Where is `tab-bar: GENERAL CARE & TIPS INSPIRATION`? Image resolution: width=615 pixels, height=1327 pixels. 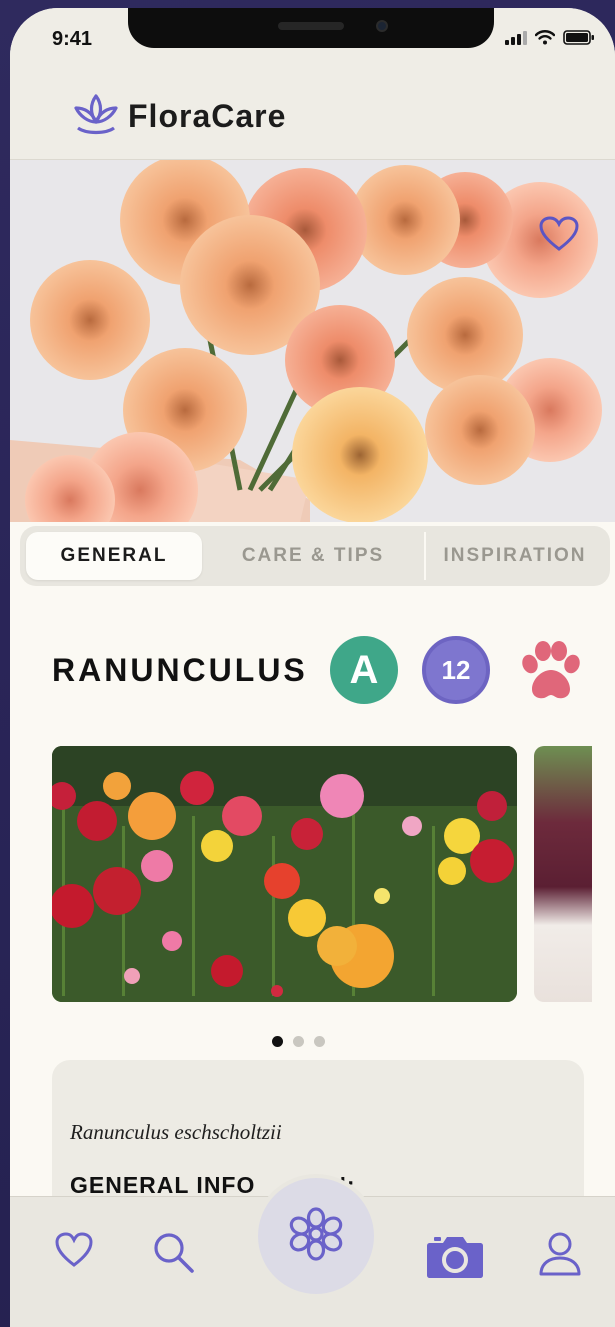
tab-bar: GENERAL CARE & TIPS INSPIRATION is located at coordinates (315, 556).